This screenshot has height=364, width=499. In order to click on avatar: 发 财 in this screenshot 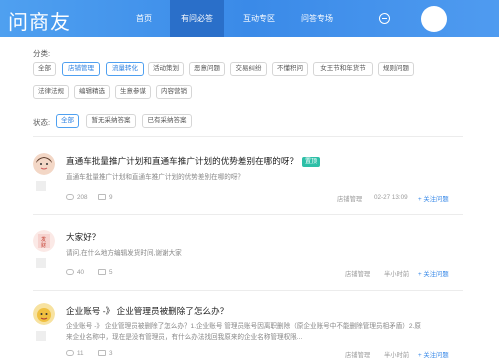, I will do `click(44, 241)`.